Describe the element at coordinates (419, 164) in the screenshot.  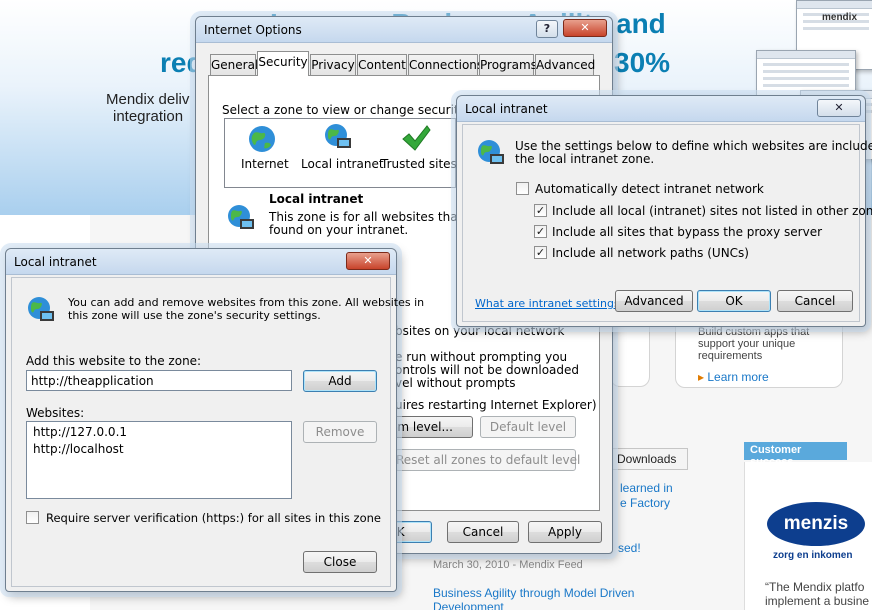
I see `zone-trusted-sites-label: Trusted sites` at that location.